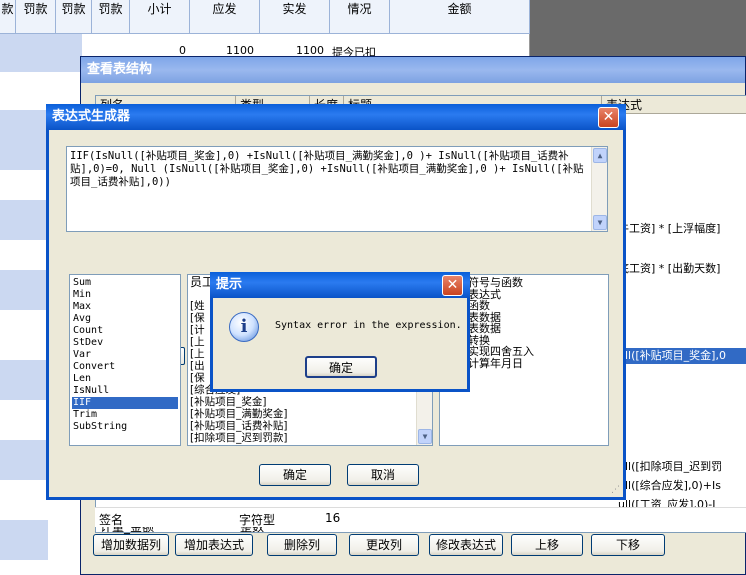 This screenshot has height=575, width=746. Describe the element at coordinates (302, 426) in the screenshot. I see `field-item: [补贴项目_话费补贴]` at that location.